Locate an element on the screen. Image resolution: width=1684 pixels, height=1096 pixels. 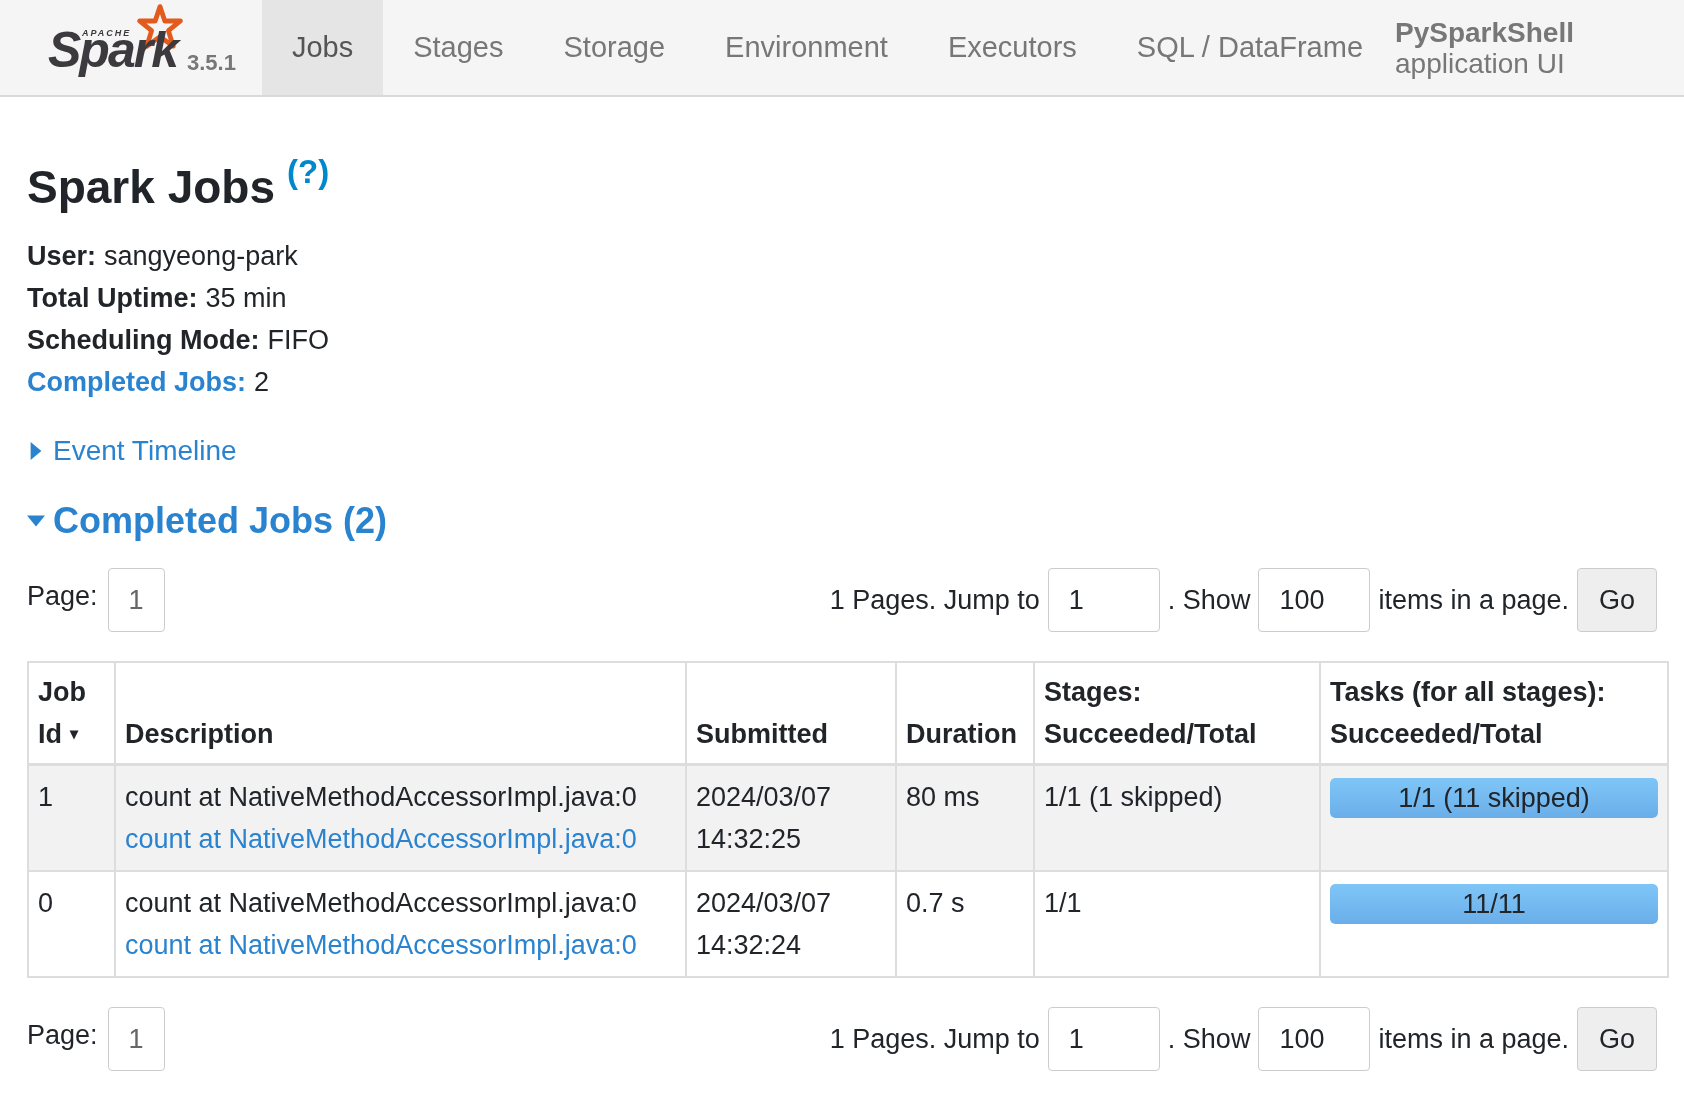
summary-value: sangyeong-park is located at coordinates (201, 256).